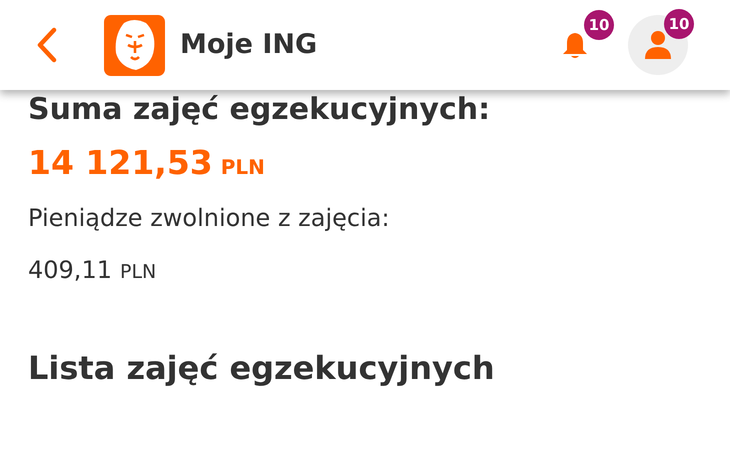  What do you see at coordinates (260, 110) in the screenshot?
I see `section-heading: Suma zajęć egzekucyjnych:` at bounding box center [260, 110].